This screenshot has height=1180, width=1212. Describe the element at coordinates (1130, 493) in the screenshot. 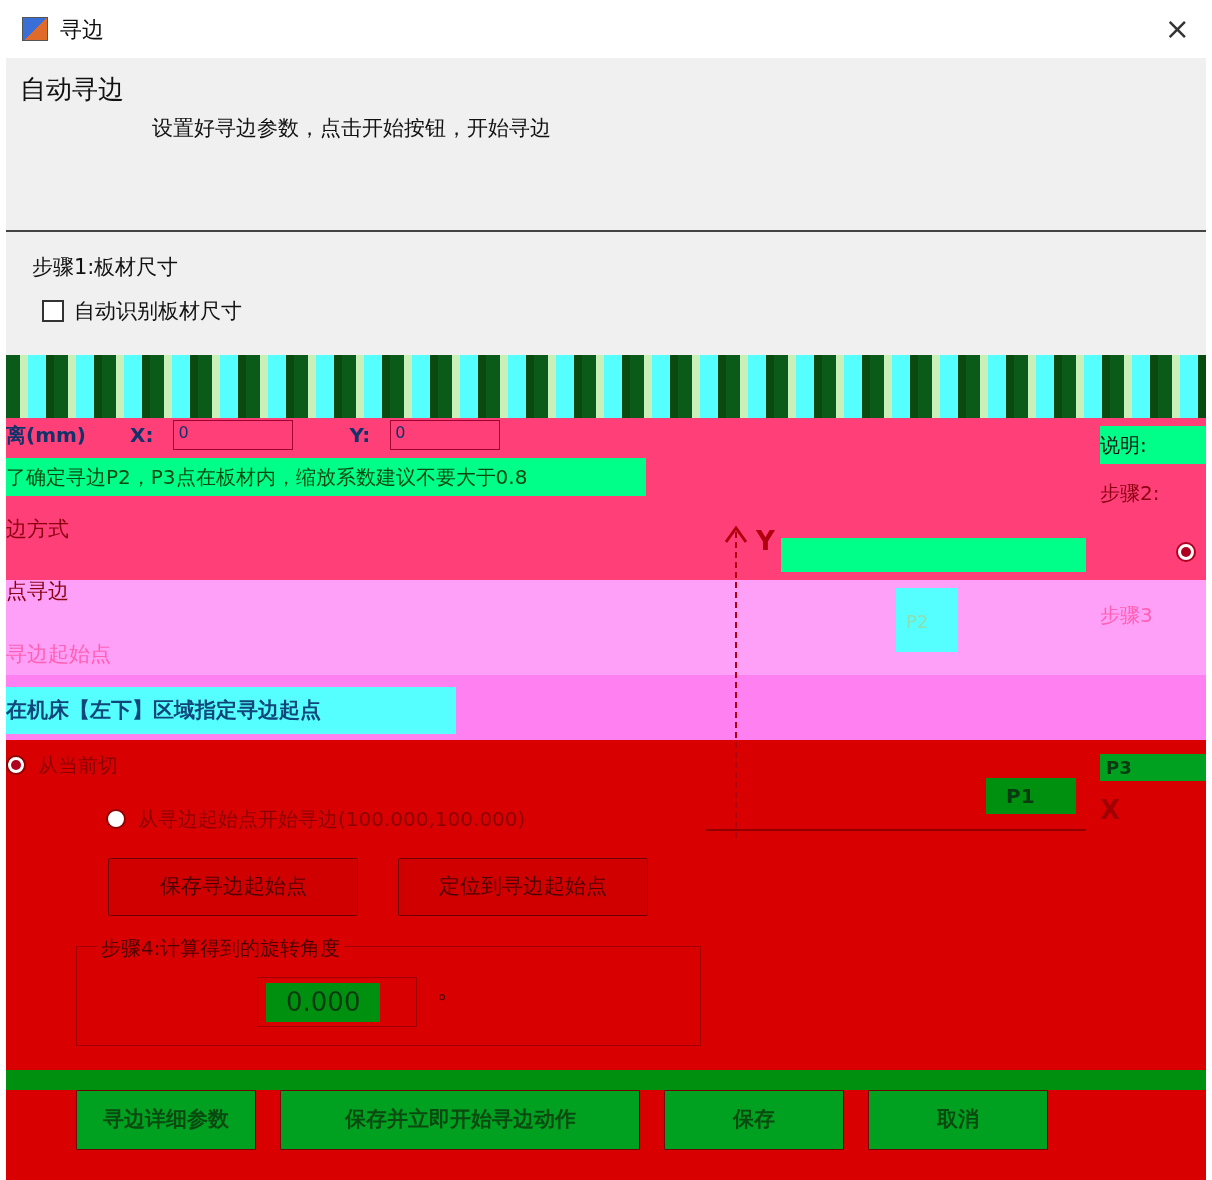

I see `side-step2: 步骤2:` at that location.